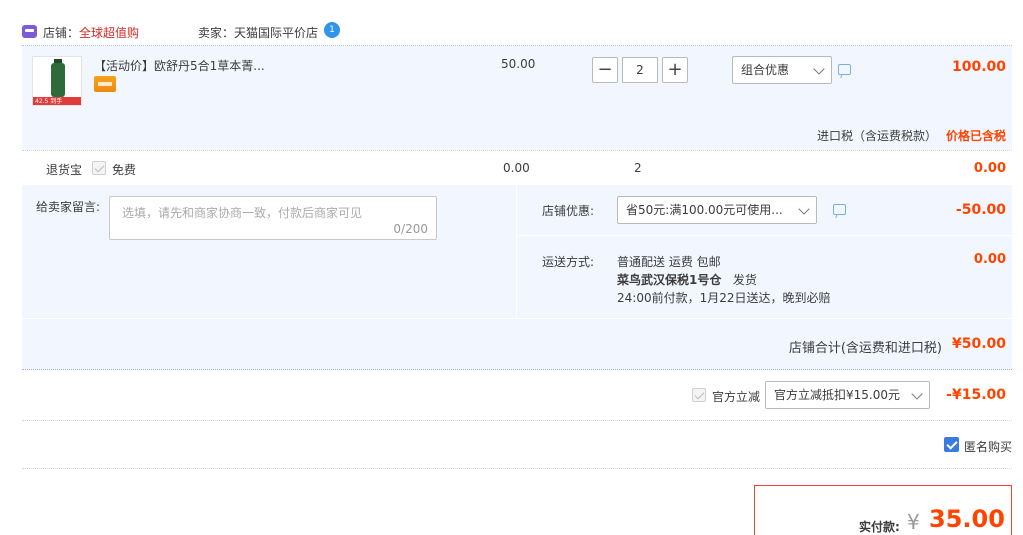 The image size is (1023, 535). I want to click on shop-label: 店铺：全球超值购, so click(91, 33).